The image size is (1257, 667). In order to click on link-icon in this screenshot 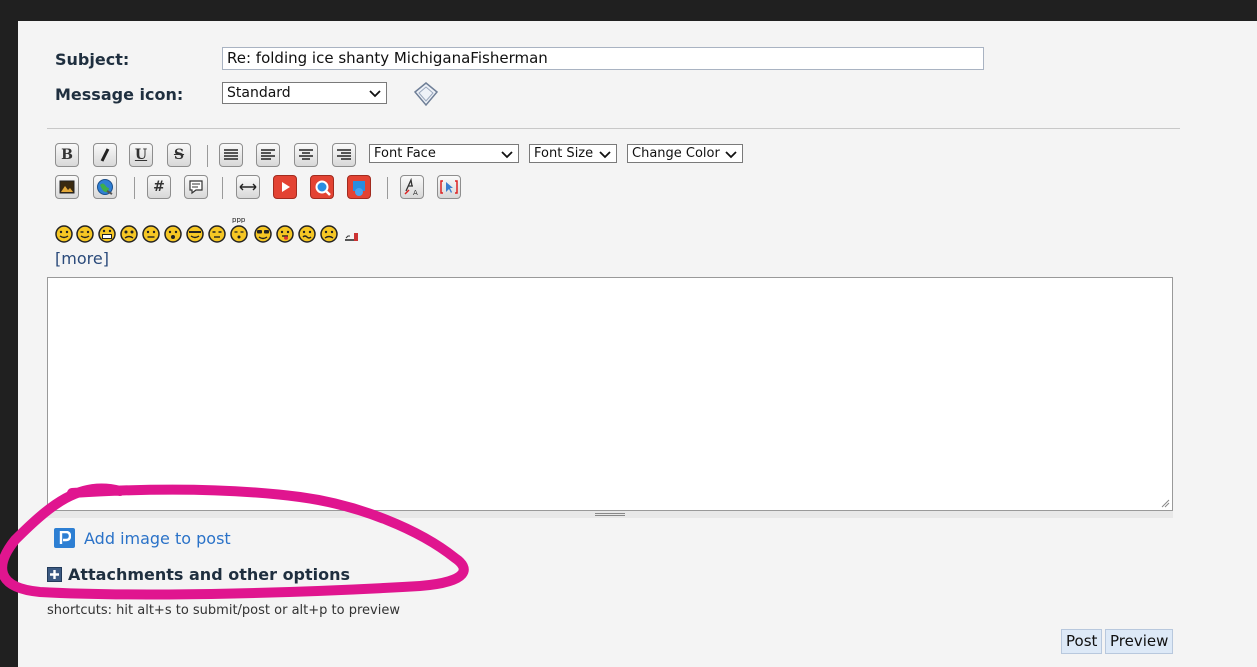, I will do `click(105, 187)`.